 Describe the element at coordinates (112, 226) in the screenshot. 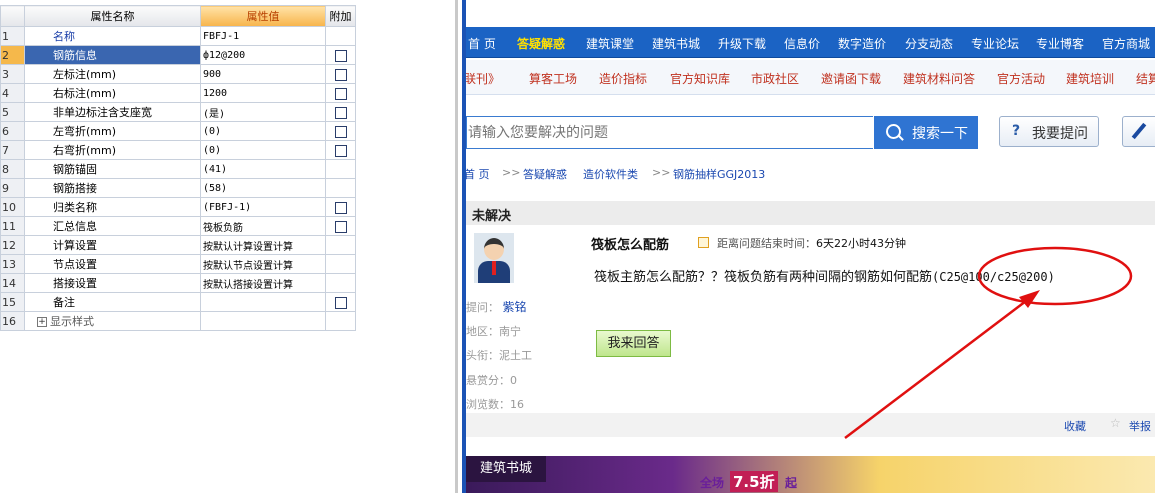

I see `property-name-cell: 汇总信息` at that location.